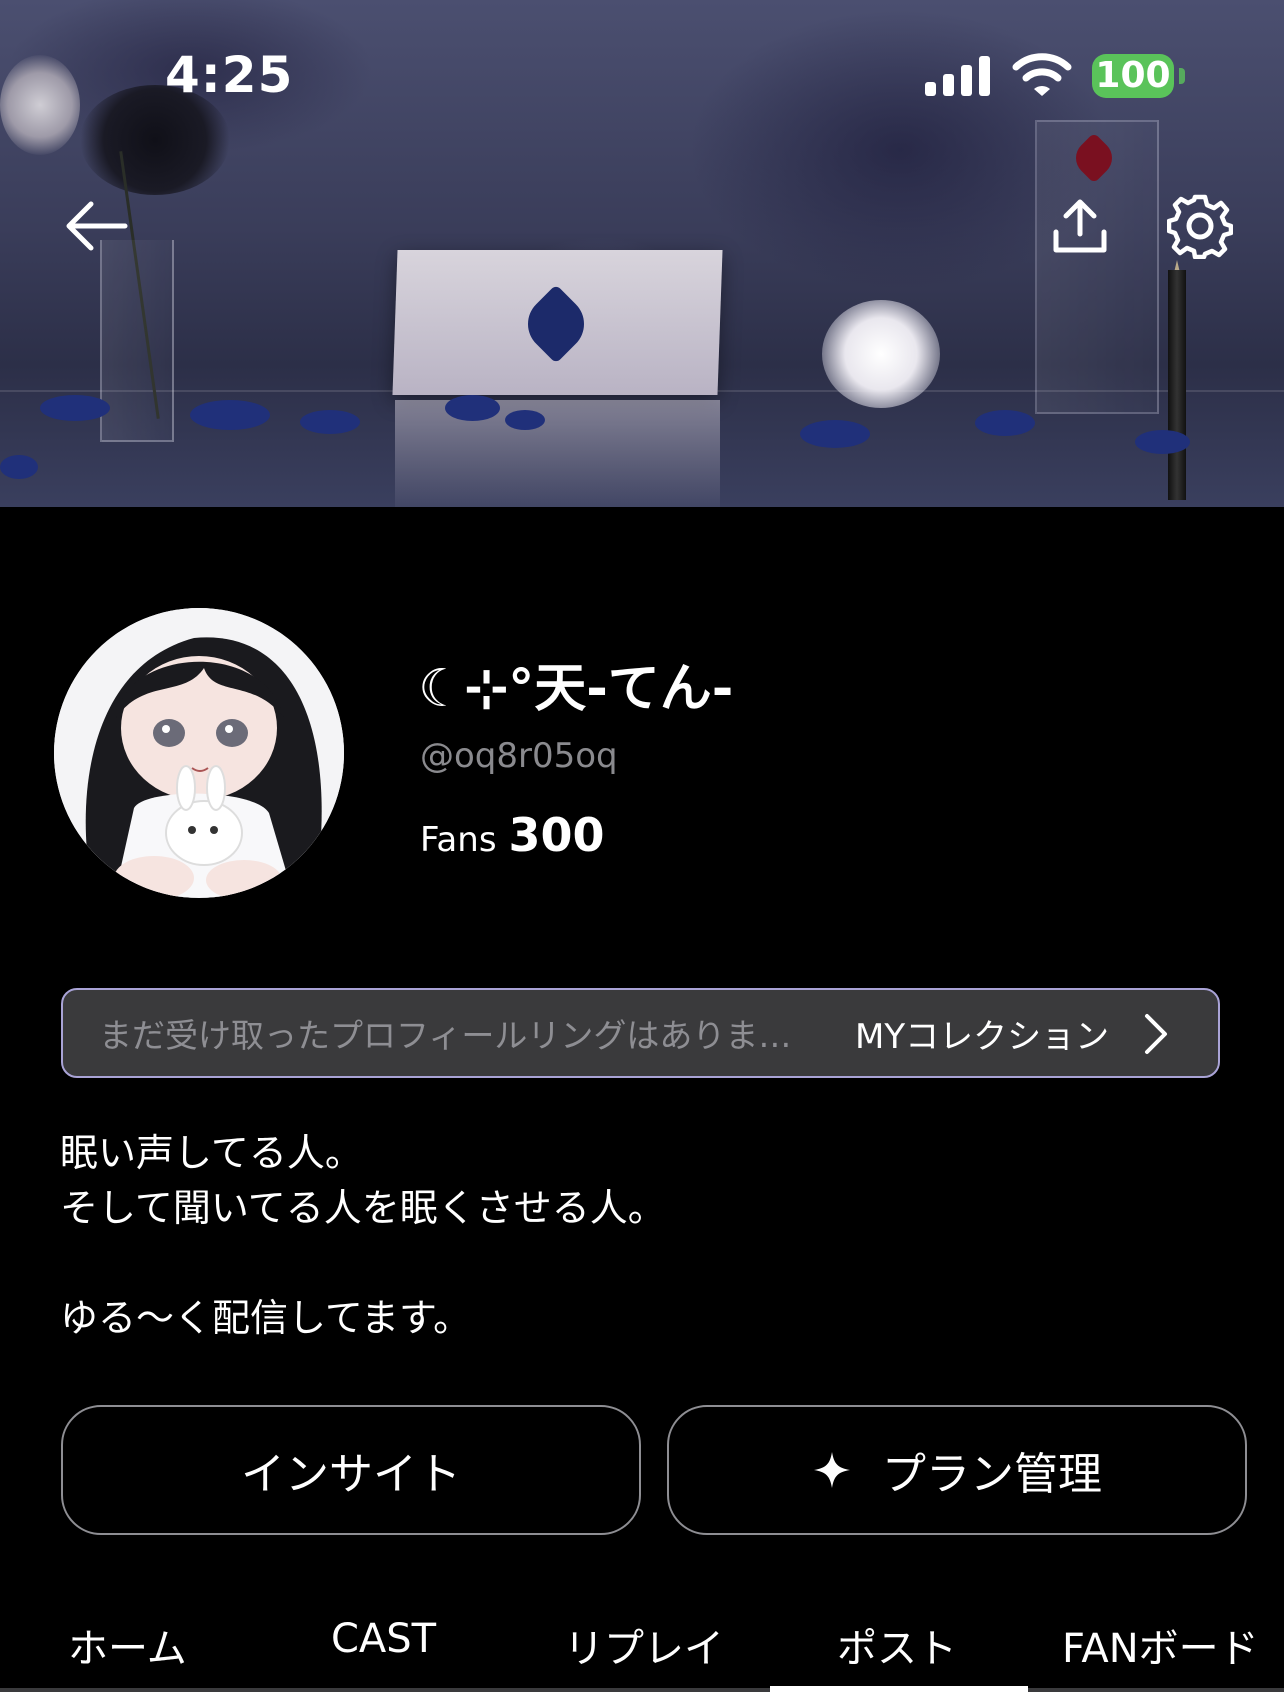  I want to click on gear-icon, so click(1200, 226).